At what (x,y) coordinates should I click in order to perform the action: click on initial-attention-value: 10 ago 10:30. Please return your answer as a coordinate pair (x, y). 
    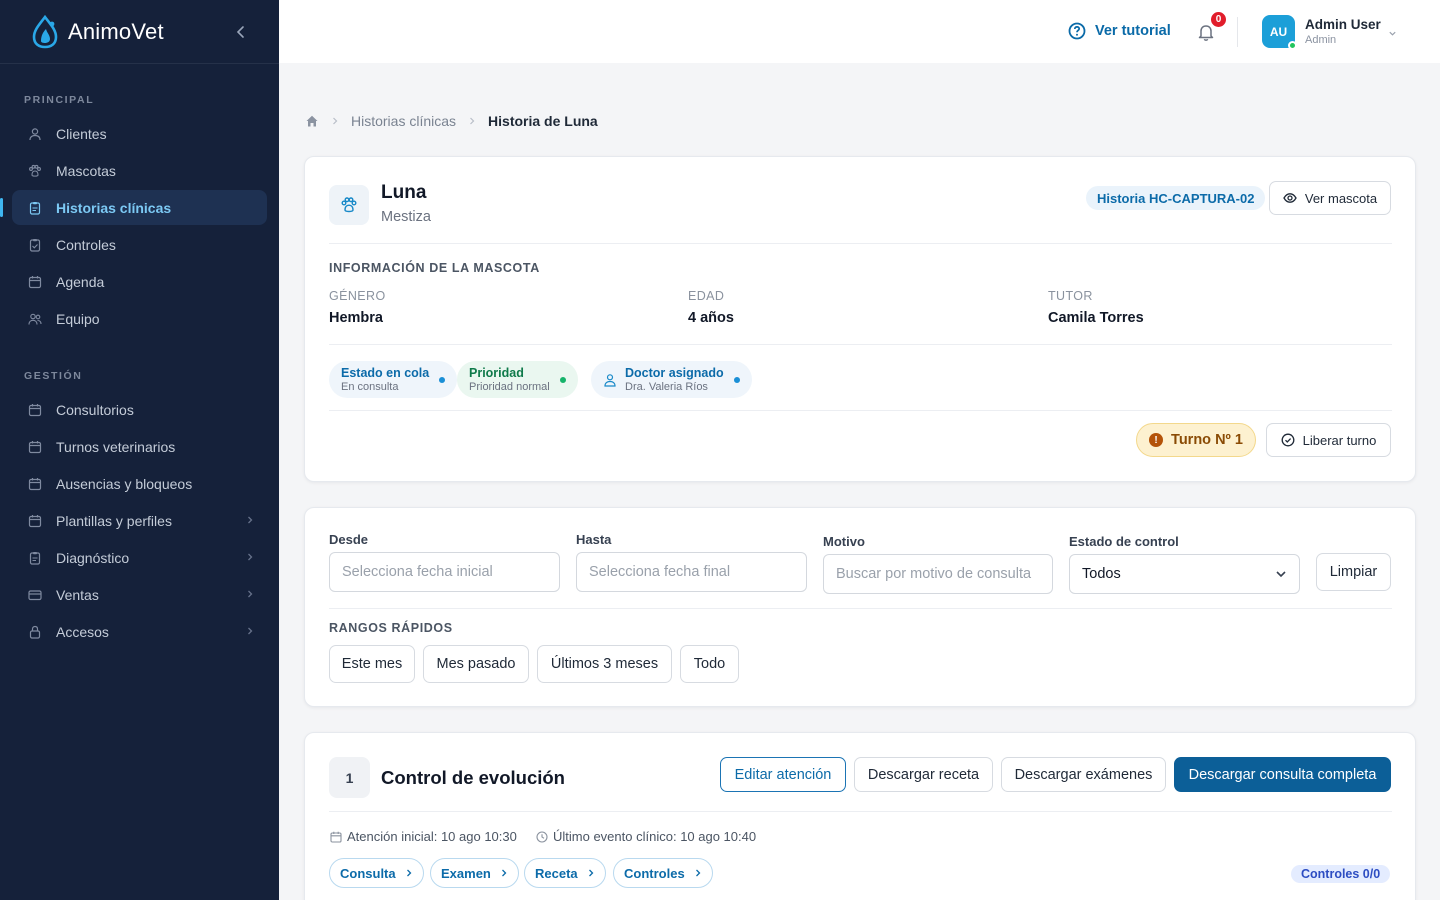
    Looking at the image, I should click on (478, 836).